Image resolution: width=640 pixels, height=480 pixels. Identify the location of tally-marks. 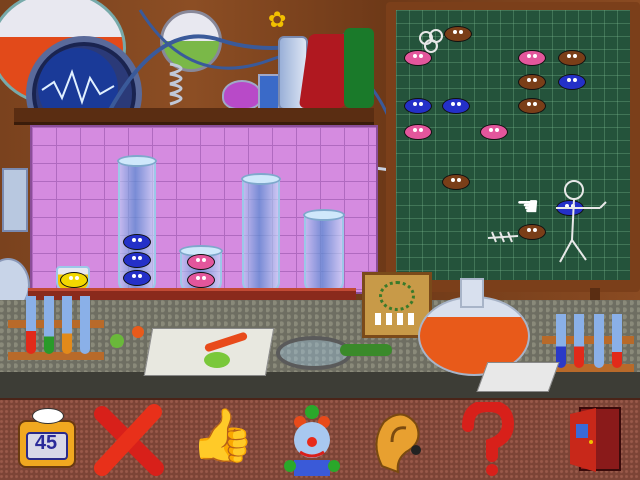
(397, 319).